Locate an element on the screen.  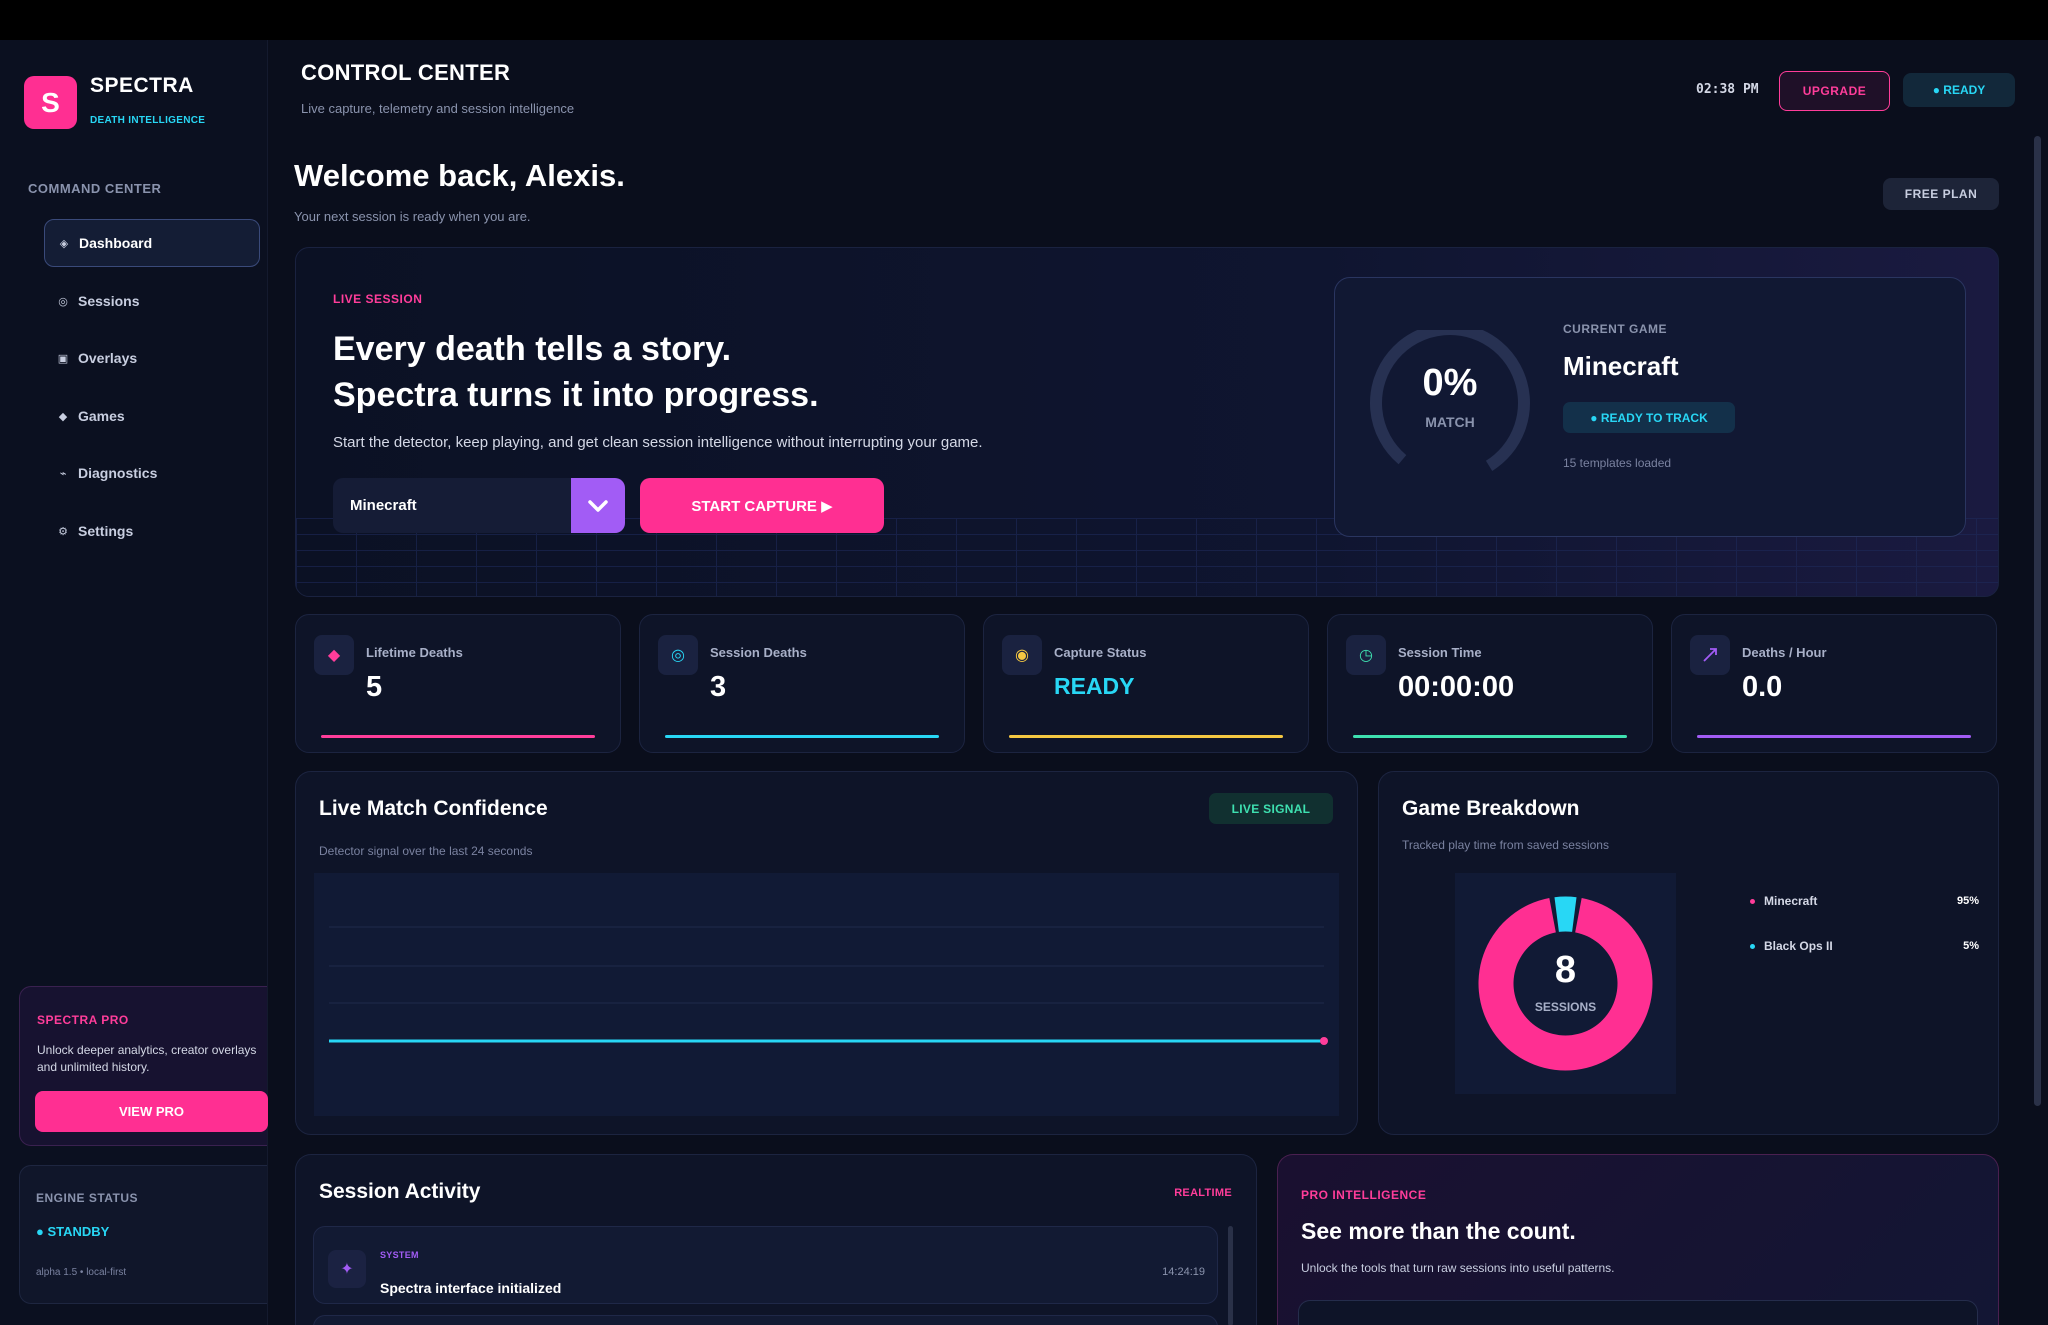
sidebar-item-label: Dashboard is located at coordinates (116, 243).